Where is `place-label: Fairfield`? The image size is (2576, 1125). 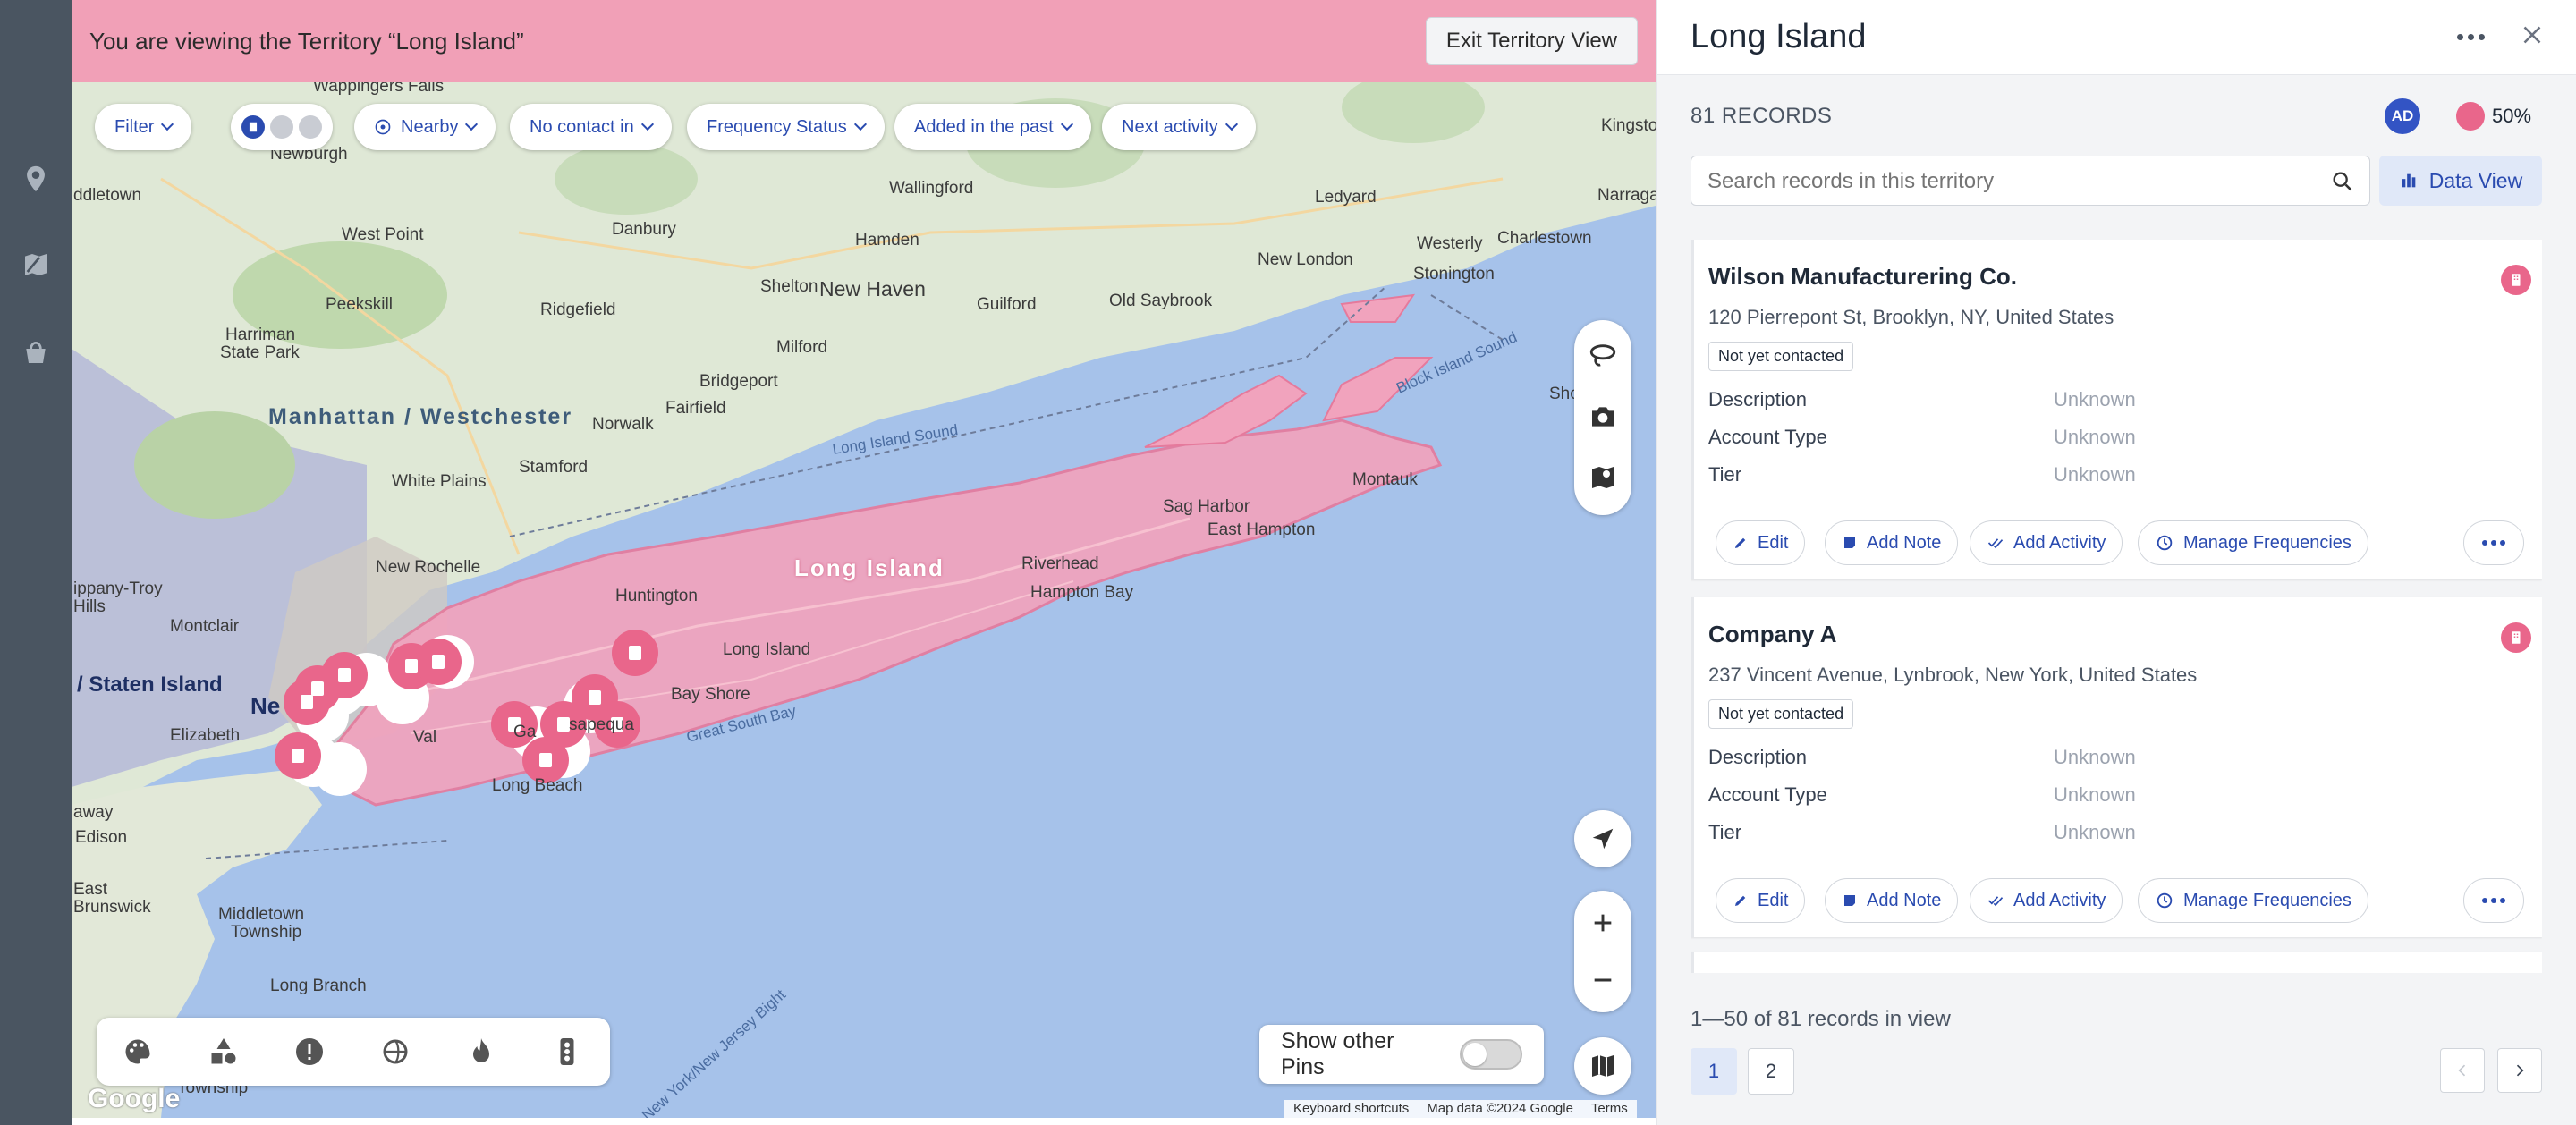 place-label: Fairfield is located at coordinates (695, 409).